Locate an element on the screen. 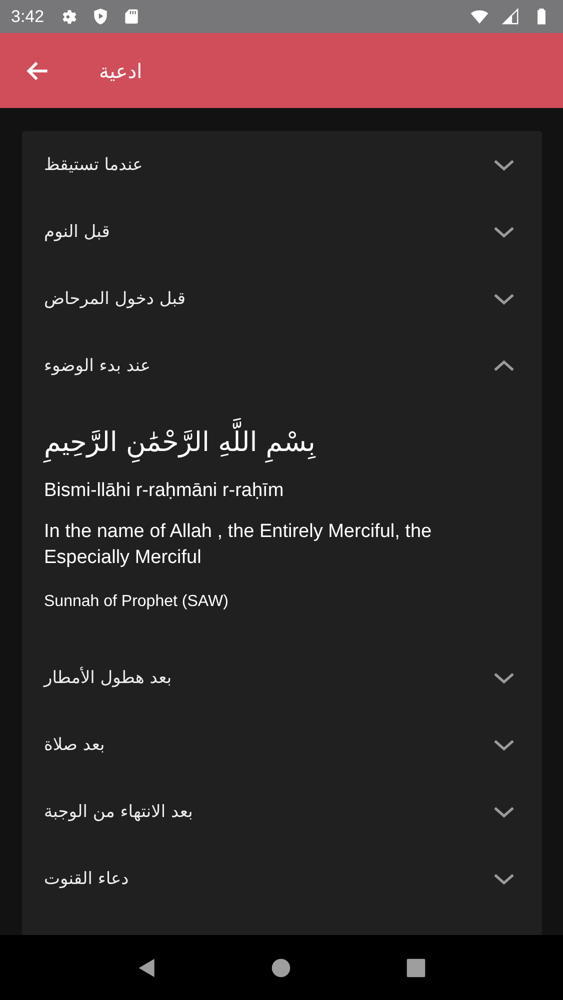  accordion-header: بعد الانتهاء من الوجبة is located at coordinates (282, 811).